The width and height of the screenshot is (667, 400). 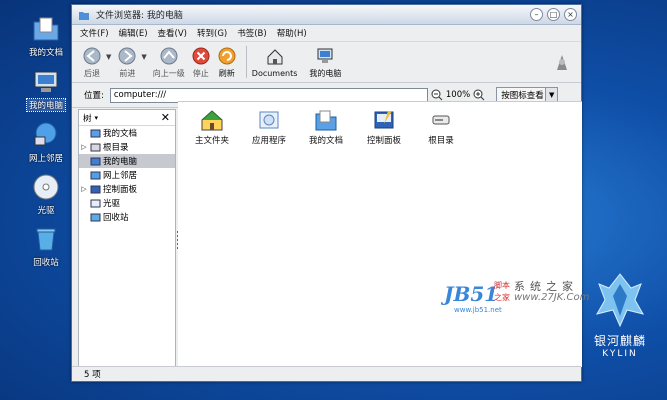 I want to click on applications-icon, so click(x=269, y=120).